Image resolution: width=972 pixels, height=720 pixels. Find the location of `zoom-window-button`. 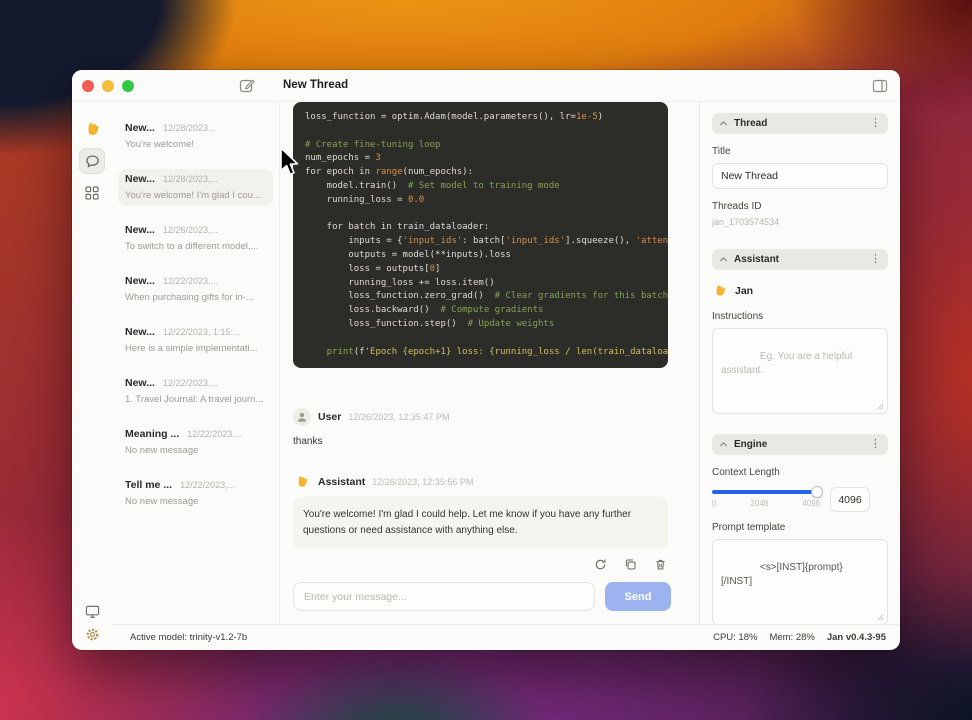

zoom-window-button is located at coordinates (128, 86).